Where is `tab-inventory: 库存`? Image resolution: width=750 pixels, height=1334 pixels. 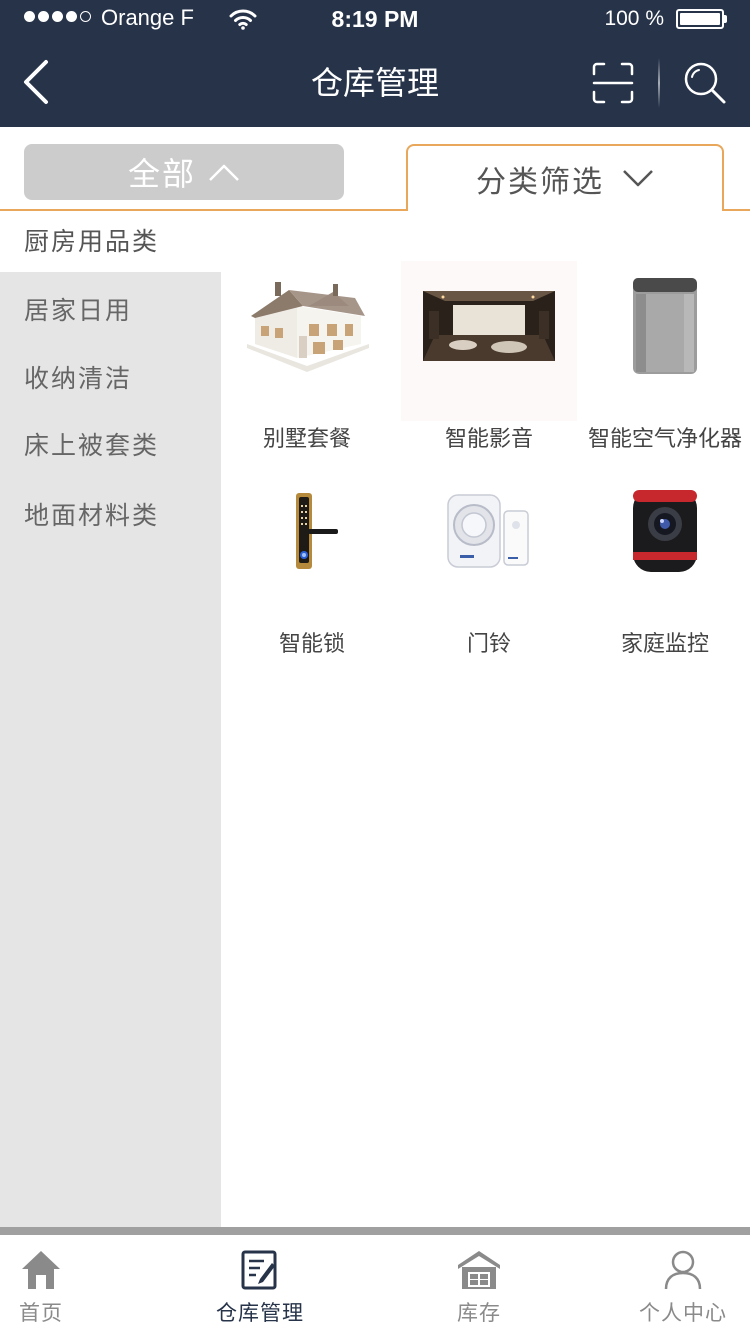
tab-inventory: 库存 is located at coordinates (479, 1284).